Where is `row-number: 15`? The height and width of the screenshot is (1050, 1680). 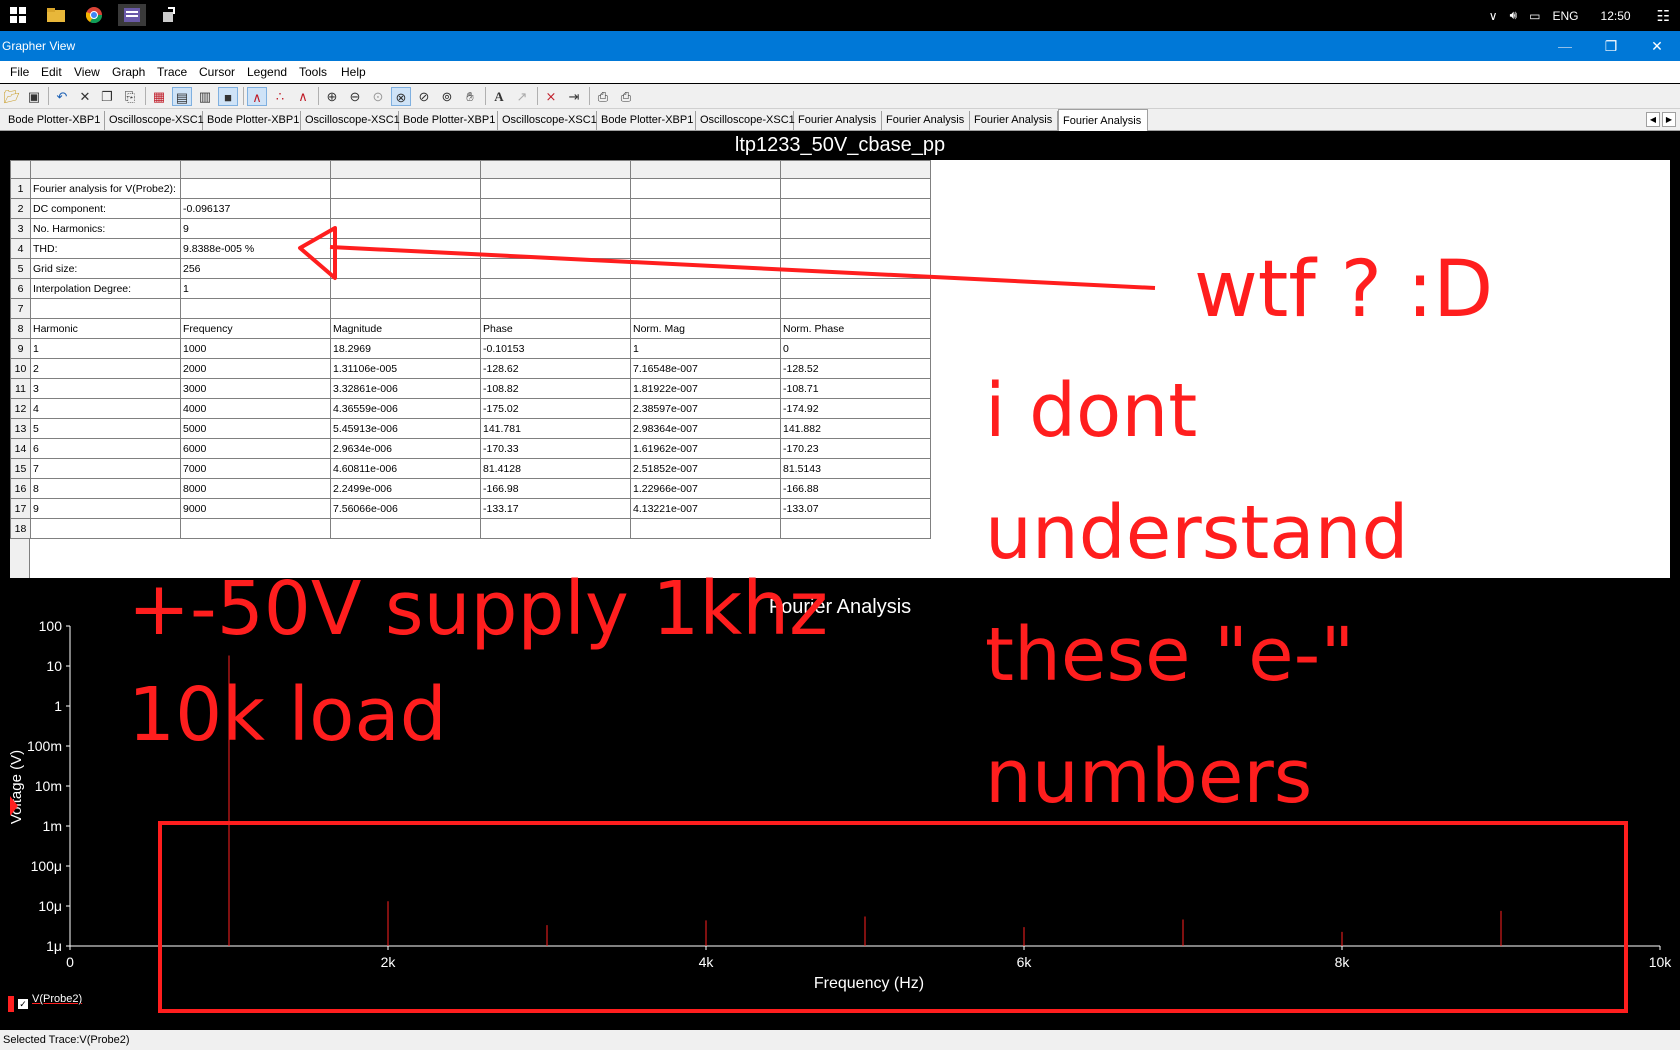 row-number: 15 is located at coordinates (20, 468).